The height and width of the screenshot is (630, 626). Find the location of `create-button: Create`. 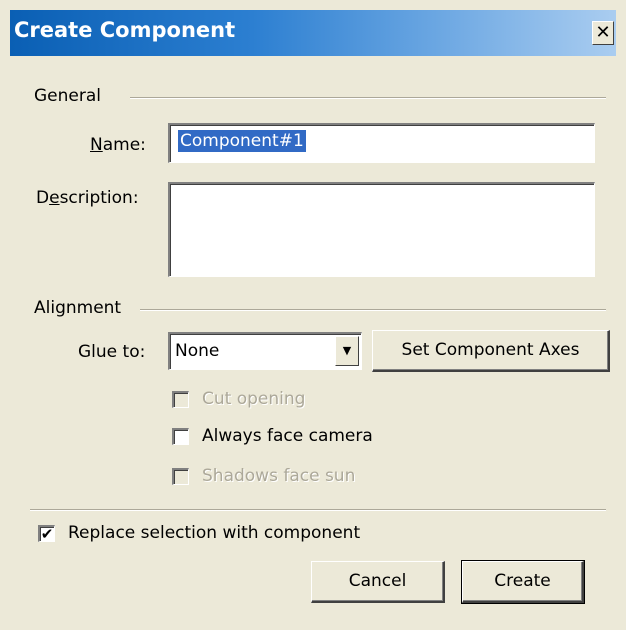

create-button: Create is located at coordinates (523, 582).